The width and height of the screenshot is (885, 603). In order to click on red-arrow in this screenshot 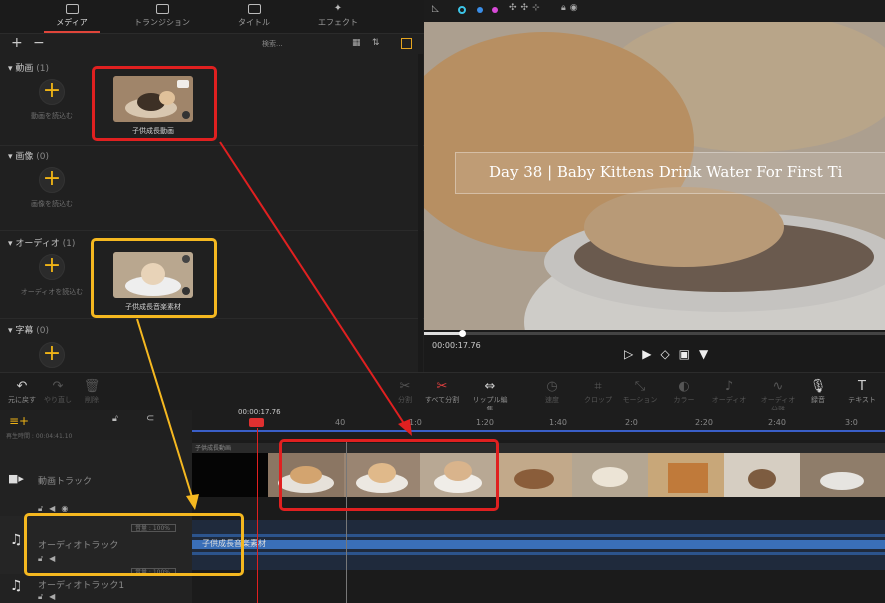, I will do `click(312, 283)`.